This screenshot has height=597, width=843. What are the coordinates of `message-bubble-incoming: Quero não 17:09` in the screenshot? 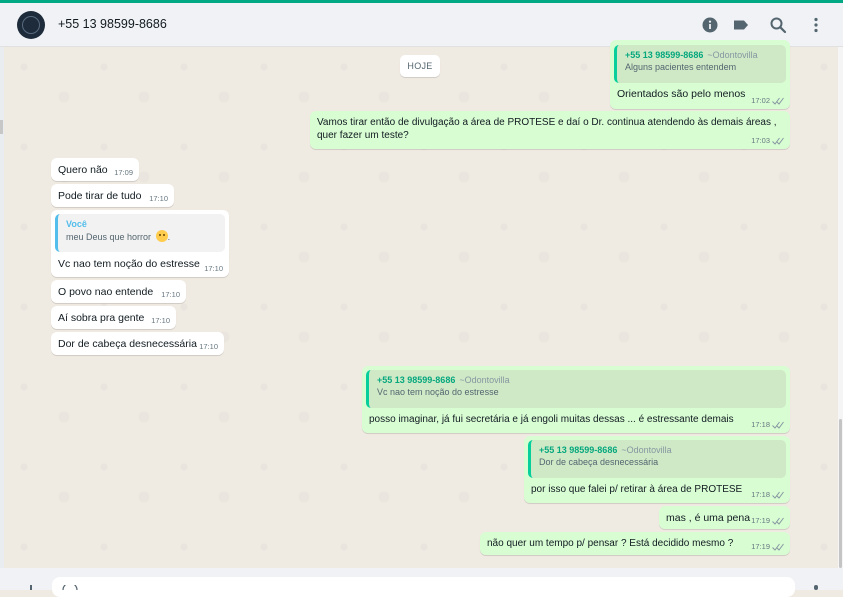 It's located at (95, 169).